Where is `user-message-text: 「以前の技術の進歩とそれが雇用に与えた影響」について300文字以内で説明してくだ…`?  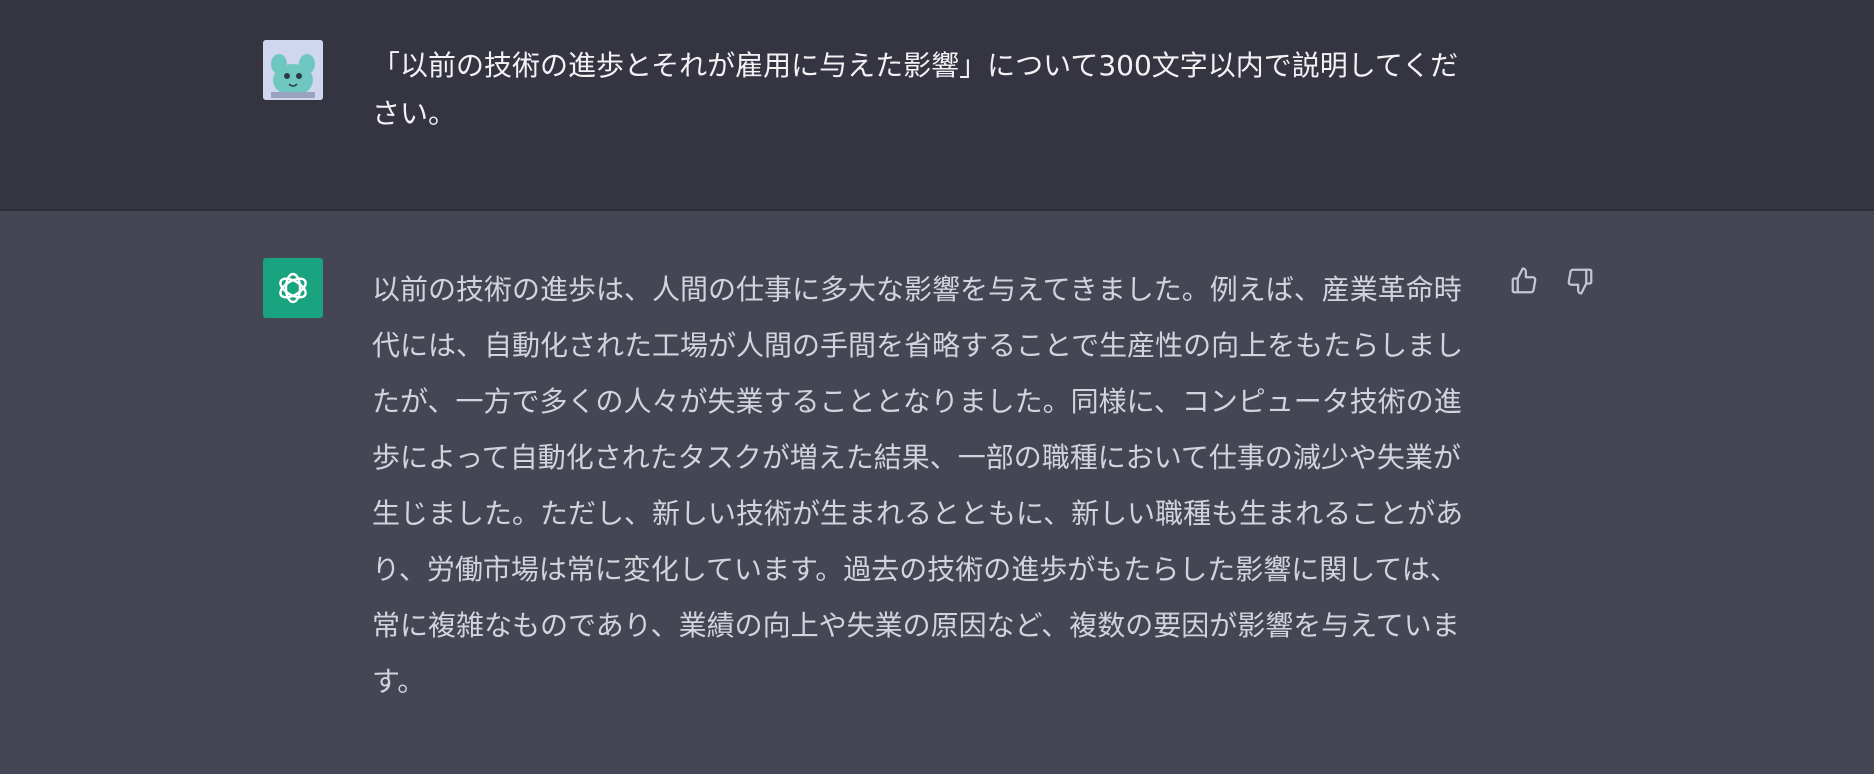
user-message-text: 「以前の技術の進歩とそれが雇用に与えた影響」について300文字以内で説明してくだ… is located at coordinates (915, 89).